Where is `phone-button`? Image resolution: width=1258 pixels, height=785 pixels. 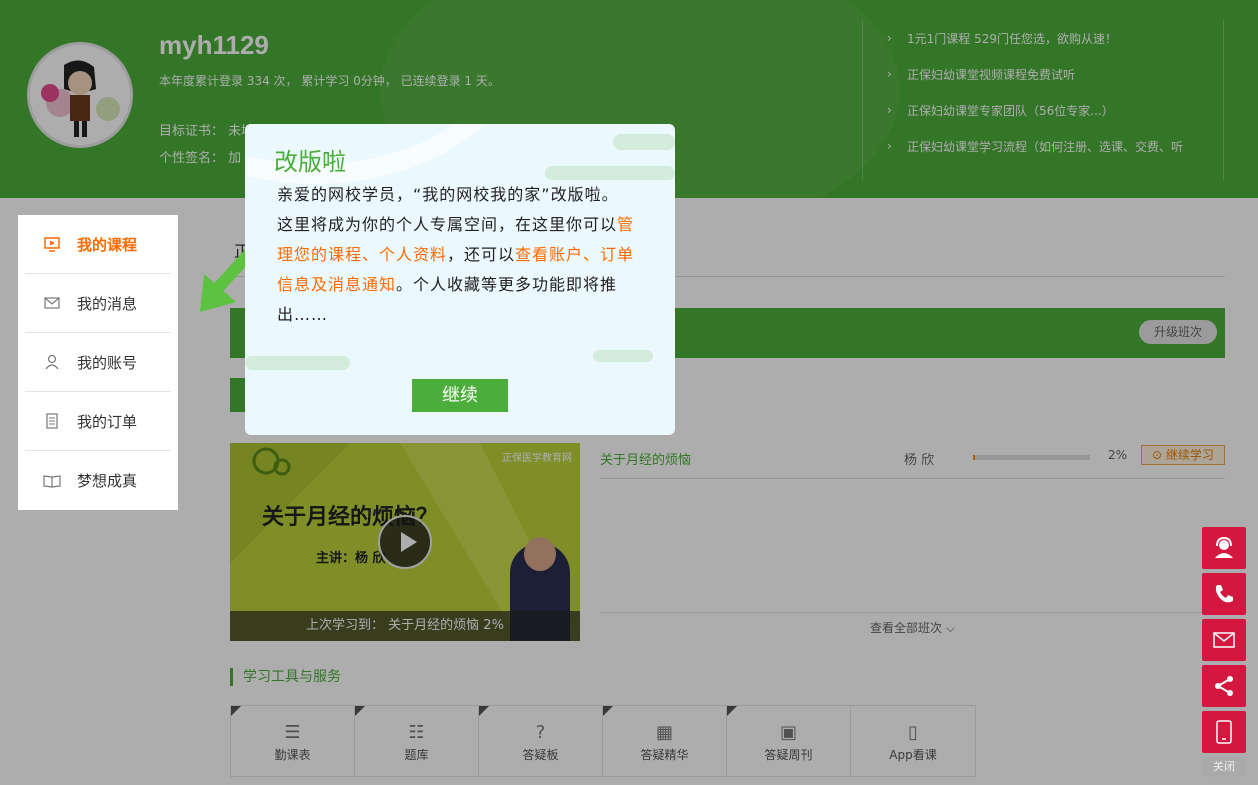 phone-button is located at coordinates (1224, 594).